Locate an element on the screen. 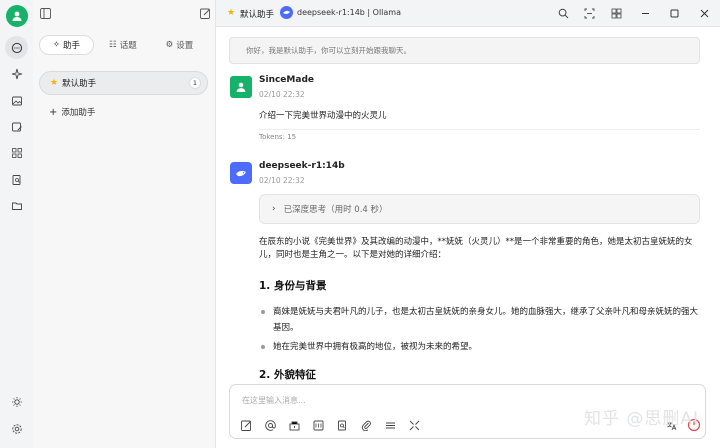  sidebar-toggle-icon is located at coordinates (45, 13).